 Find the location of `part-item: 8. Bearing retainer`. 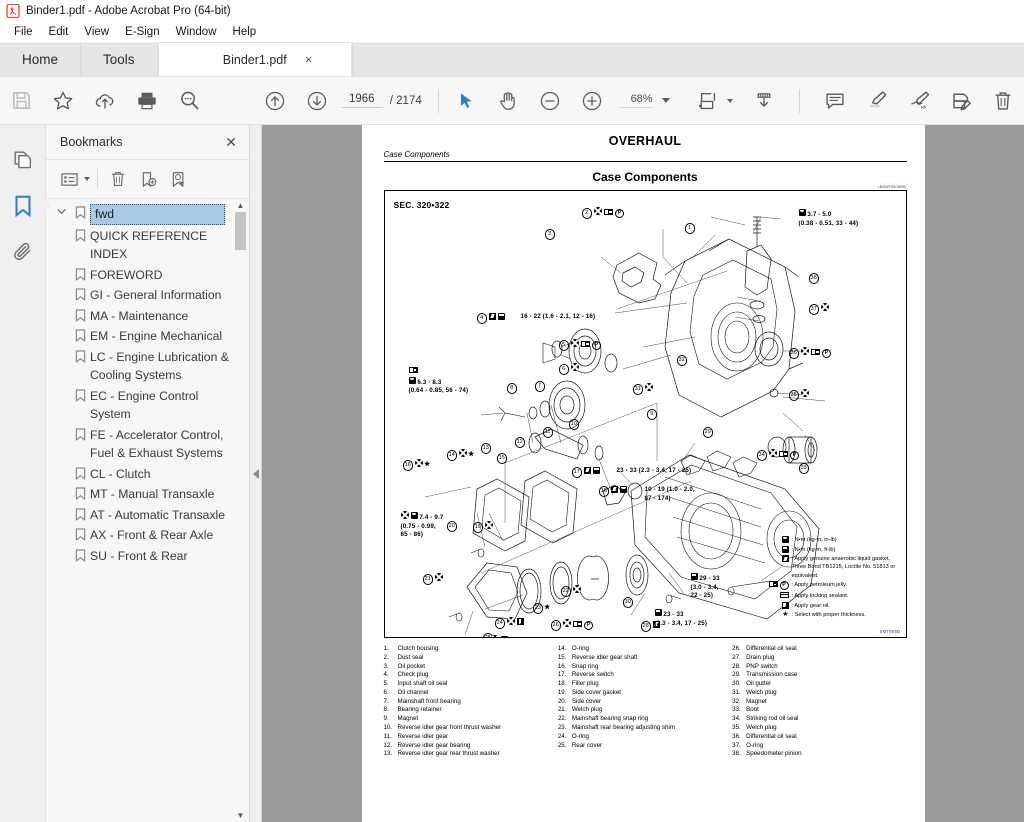

part-item: 8. Bearing retainer is located at coordinates (412, 710).